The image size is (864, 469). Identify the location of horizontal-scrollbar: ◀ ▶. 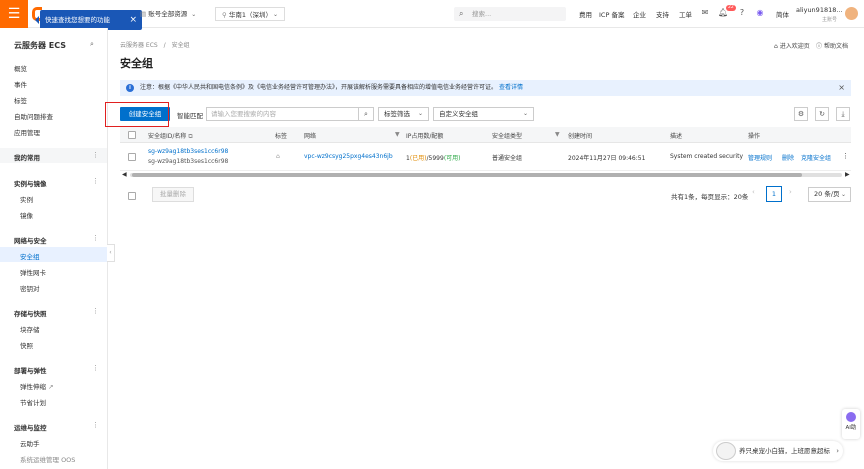
(485, 174).